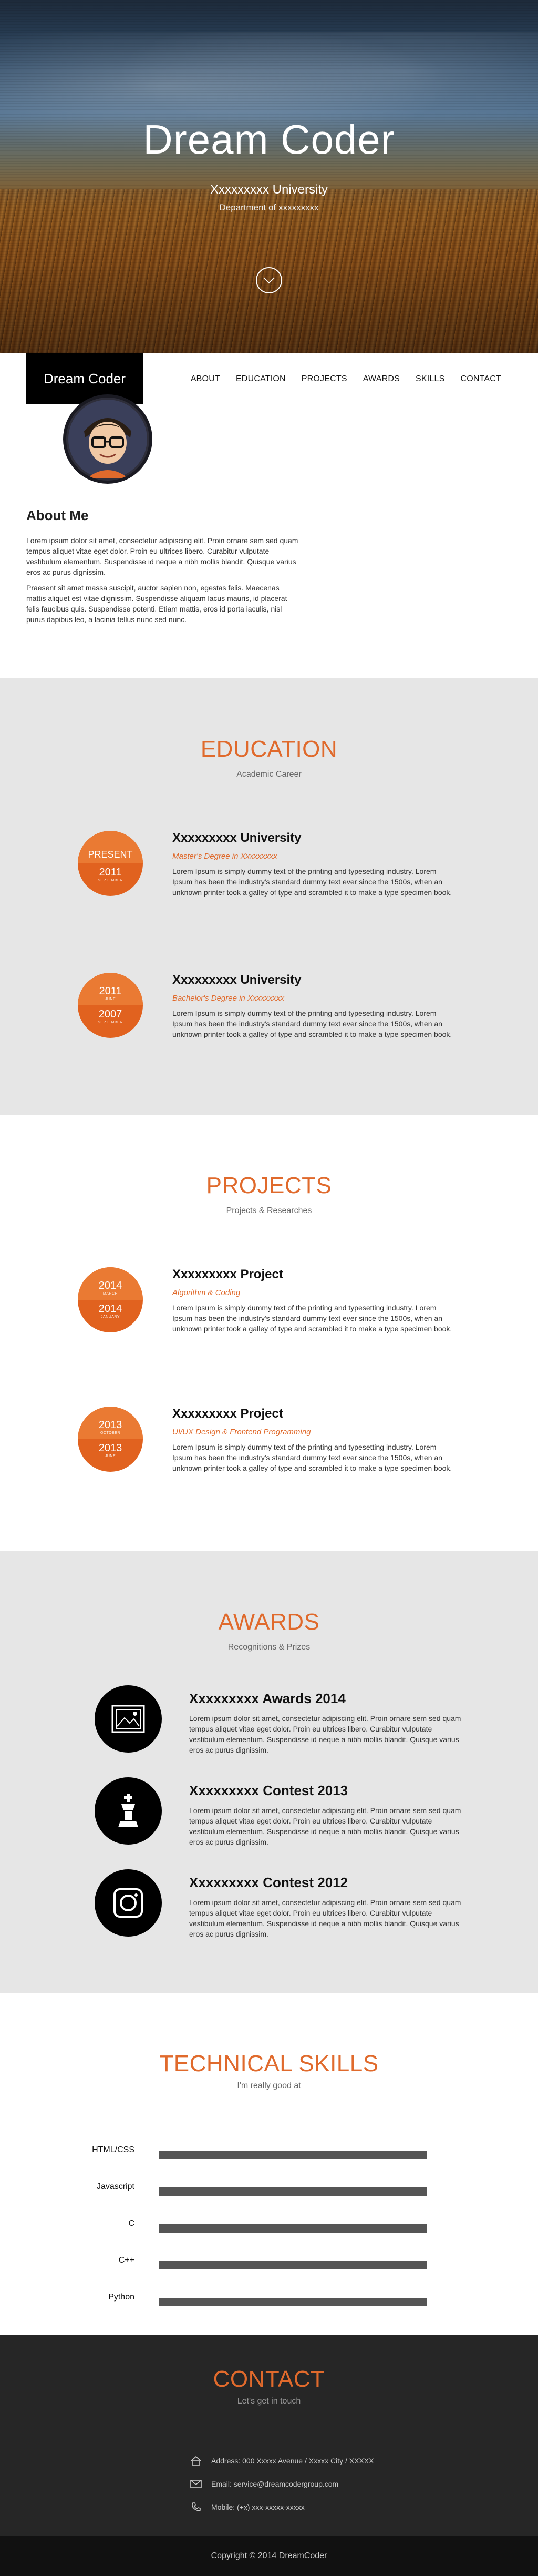 This screenshot has width=538, height=2576. What do you see at coordinates (269, 2063) in the screenshot?
I see `skills-title: TECHNICAL SKILLS` at bounding box center [269, 2063].